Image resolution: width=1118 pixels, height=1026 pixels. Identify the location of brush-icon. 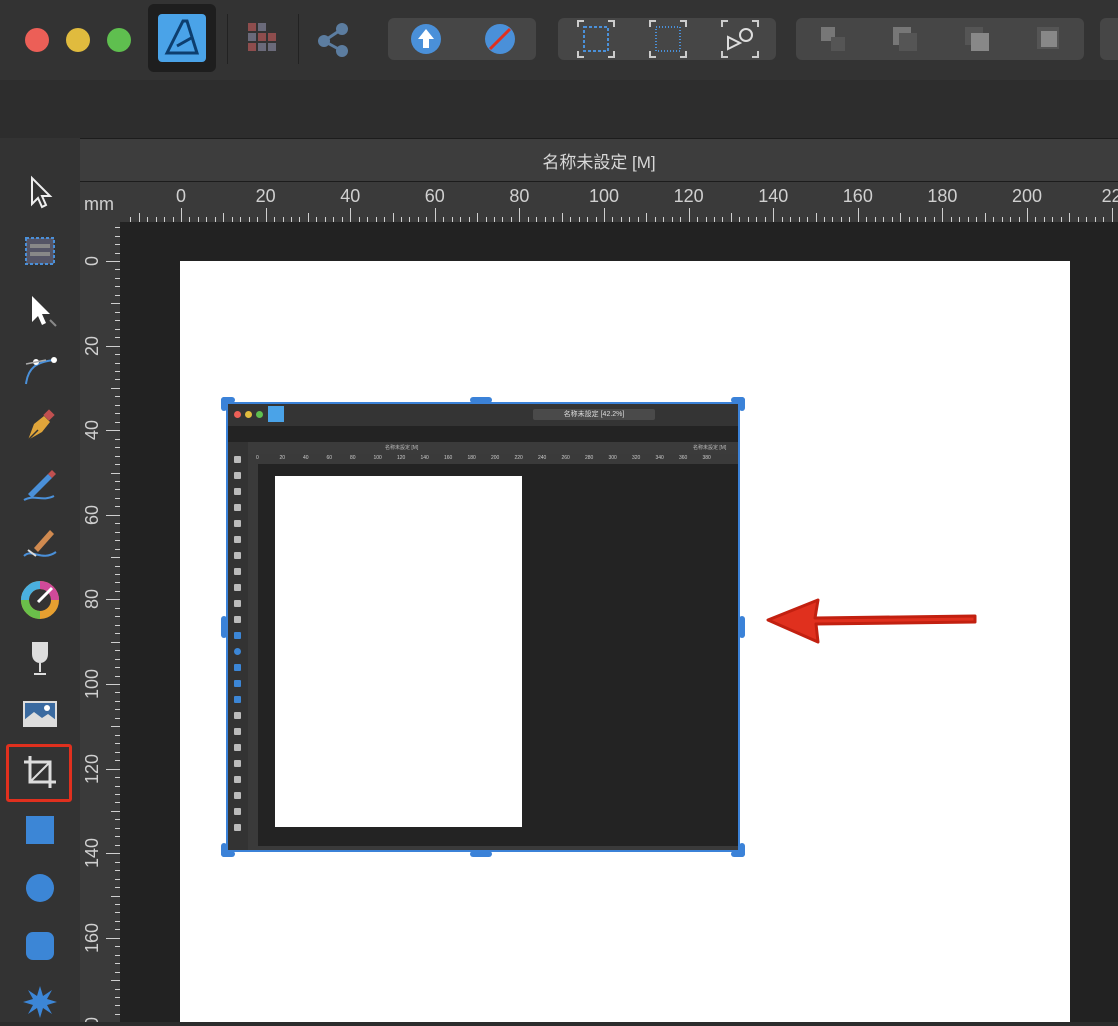
(40, 543).